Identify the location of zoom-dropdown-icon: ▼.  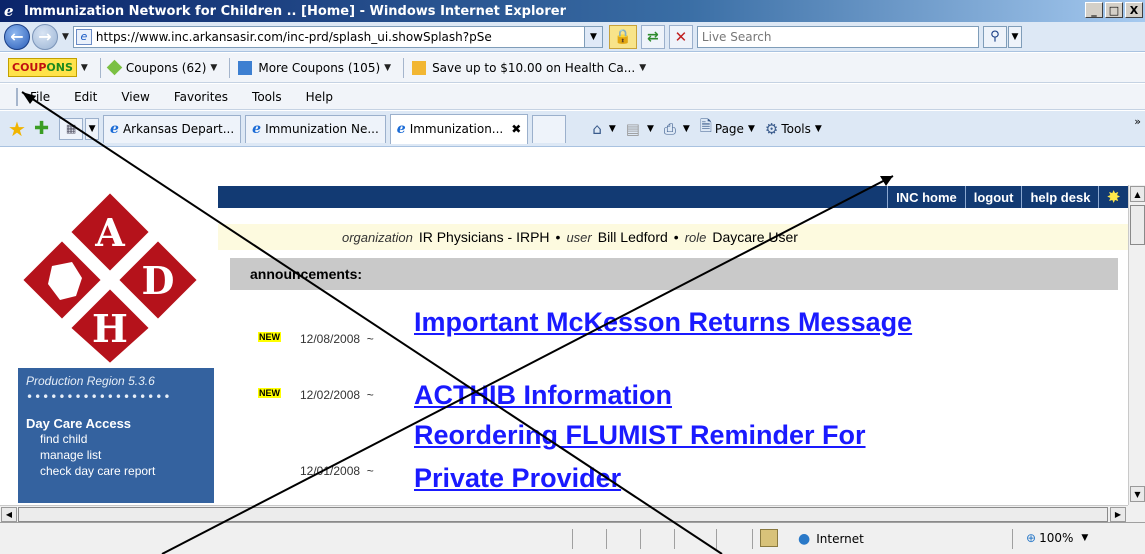
(1084, 538).